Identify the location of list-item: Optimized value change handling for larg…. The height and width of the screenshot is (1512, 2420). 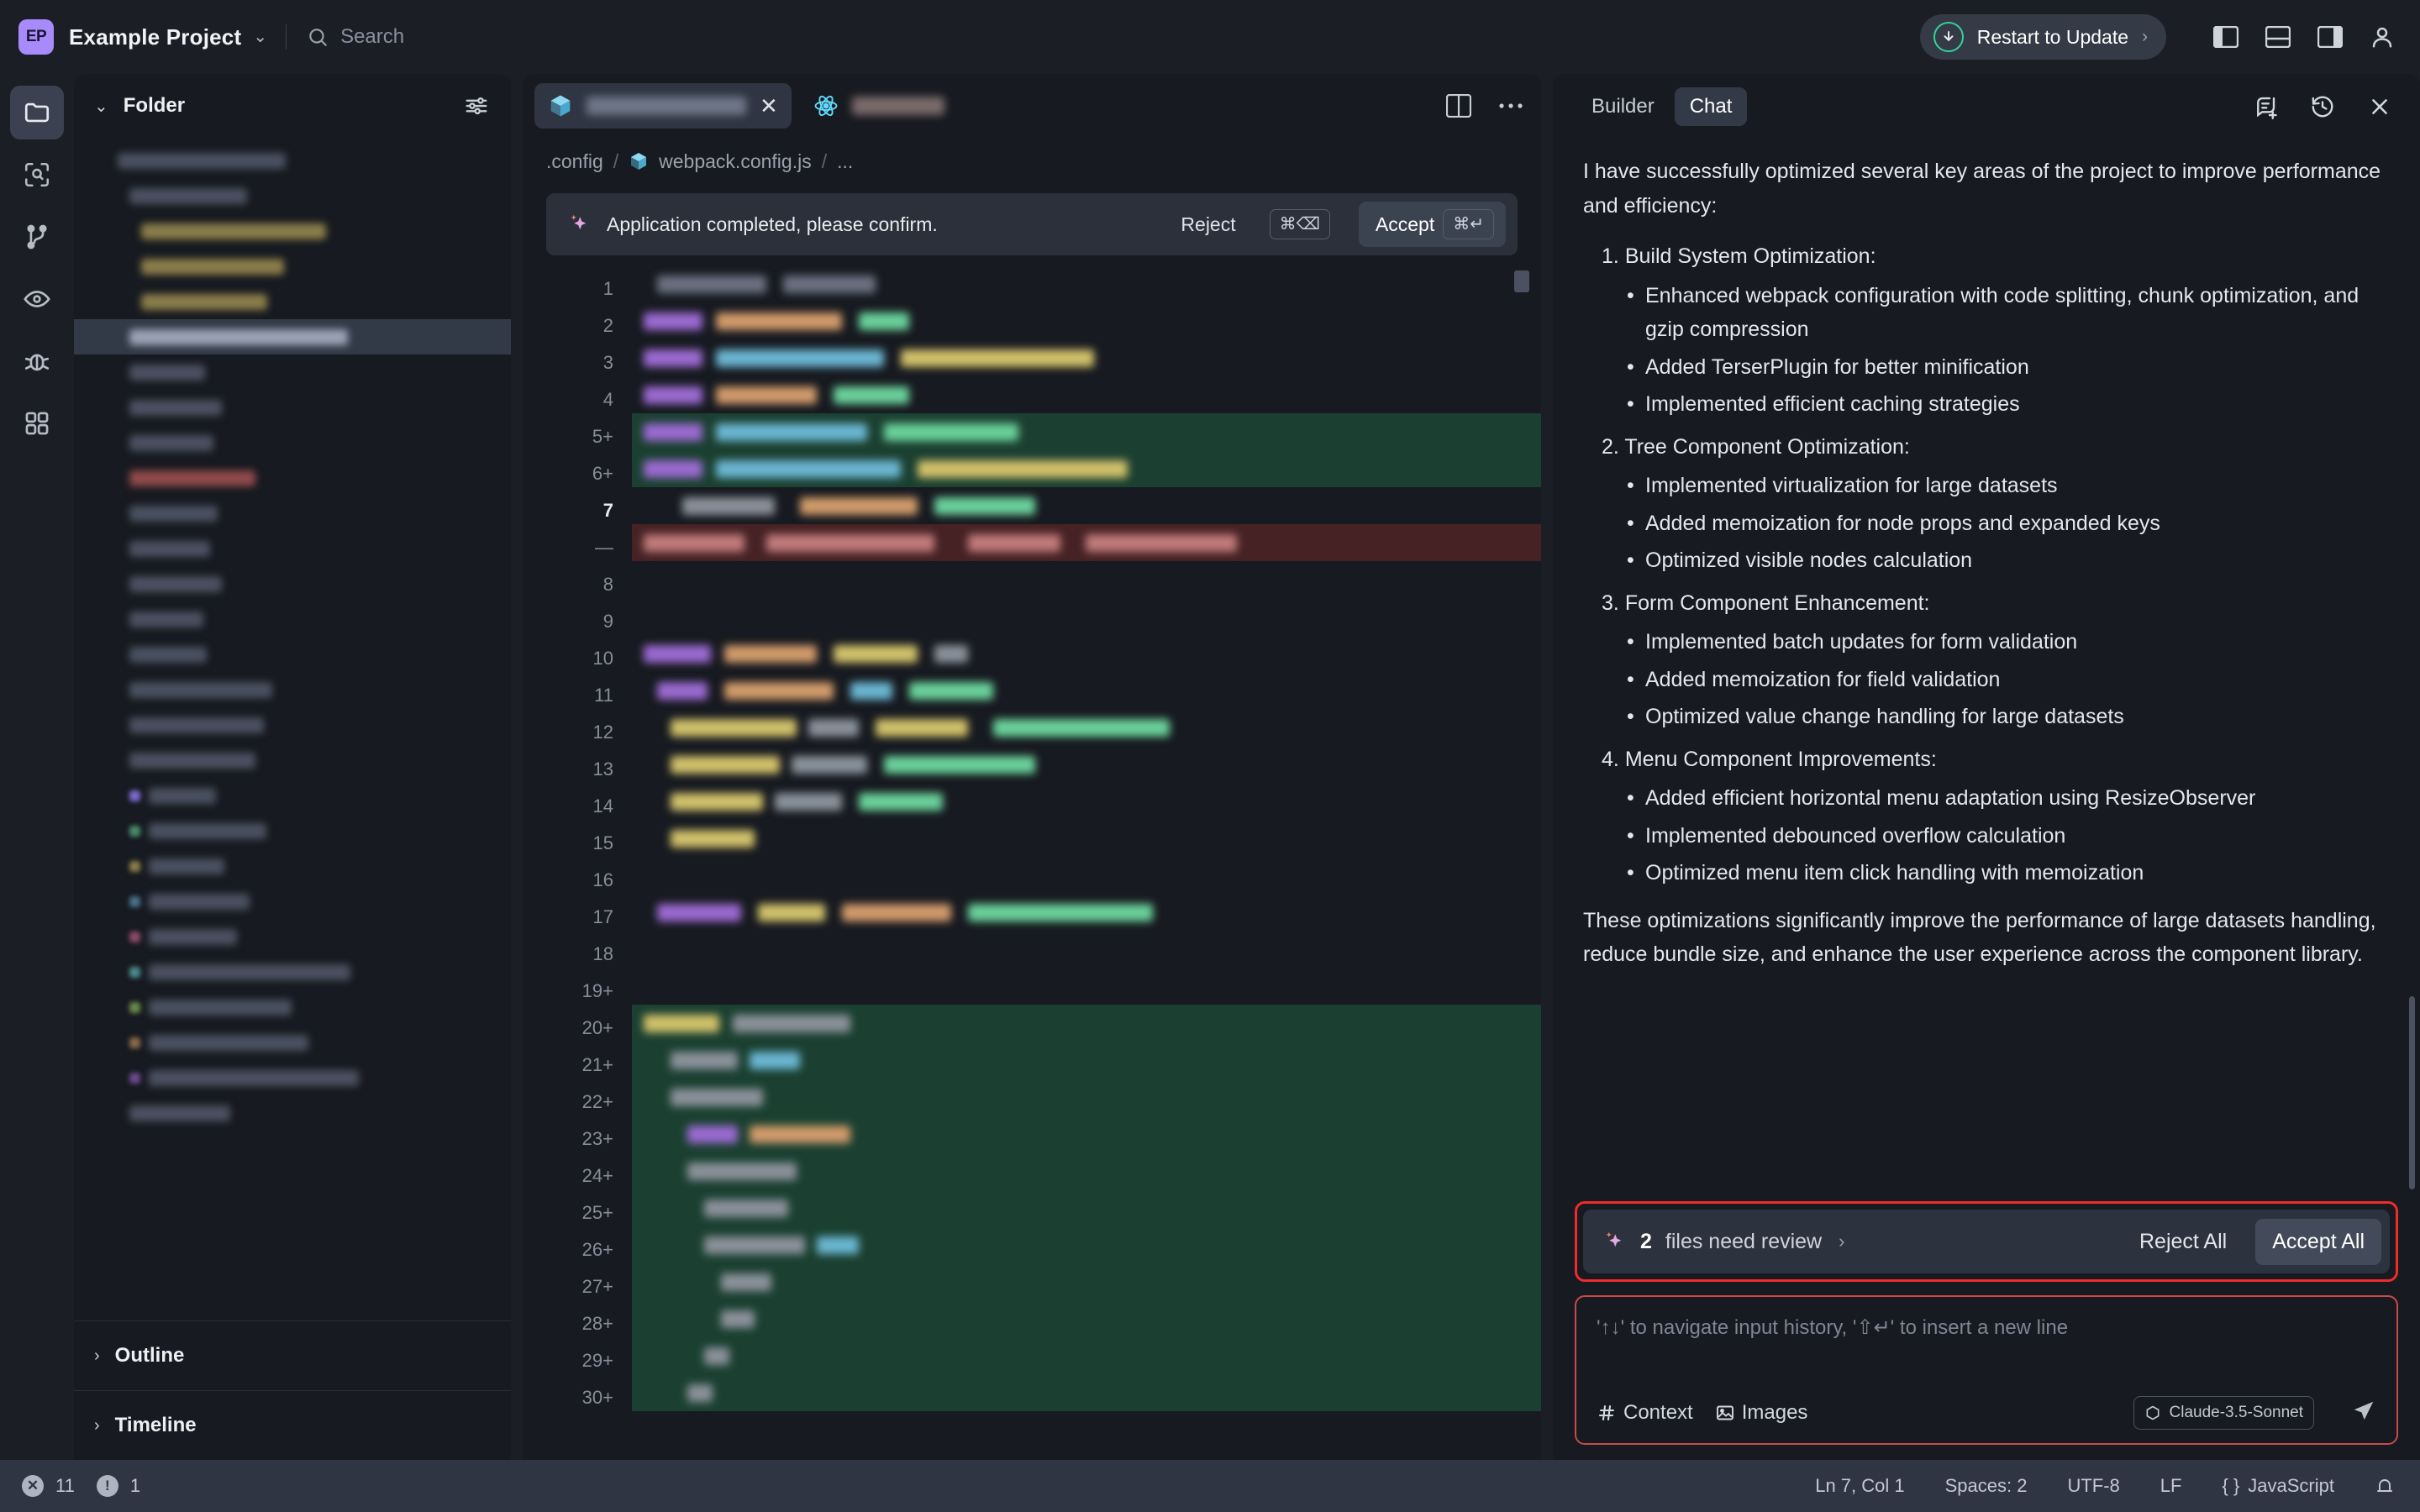
(2006, 717).